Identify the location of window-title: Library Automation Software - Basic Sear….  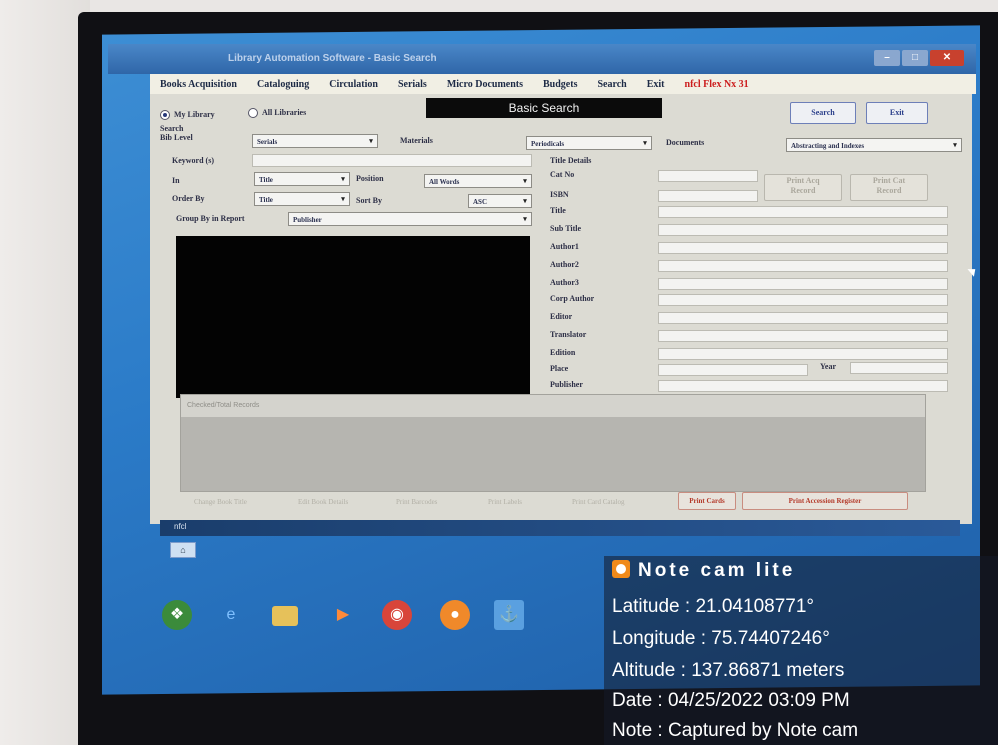
(332, 58).